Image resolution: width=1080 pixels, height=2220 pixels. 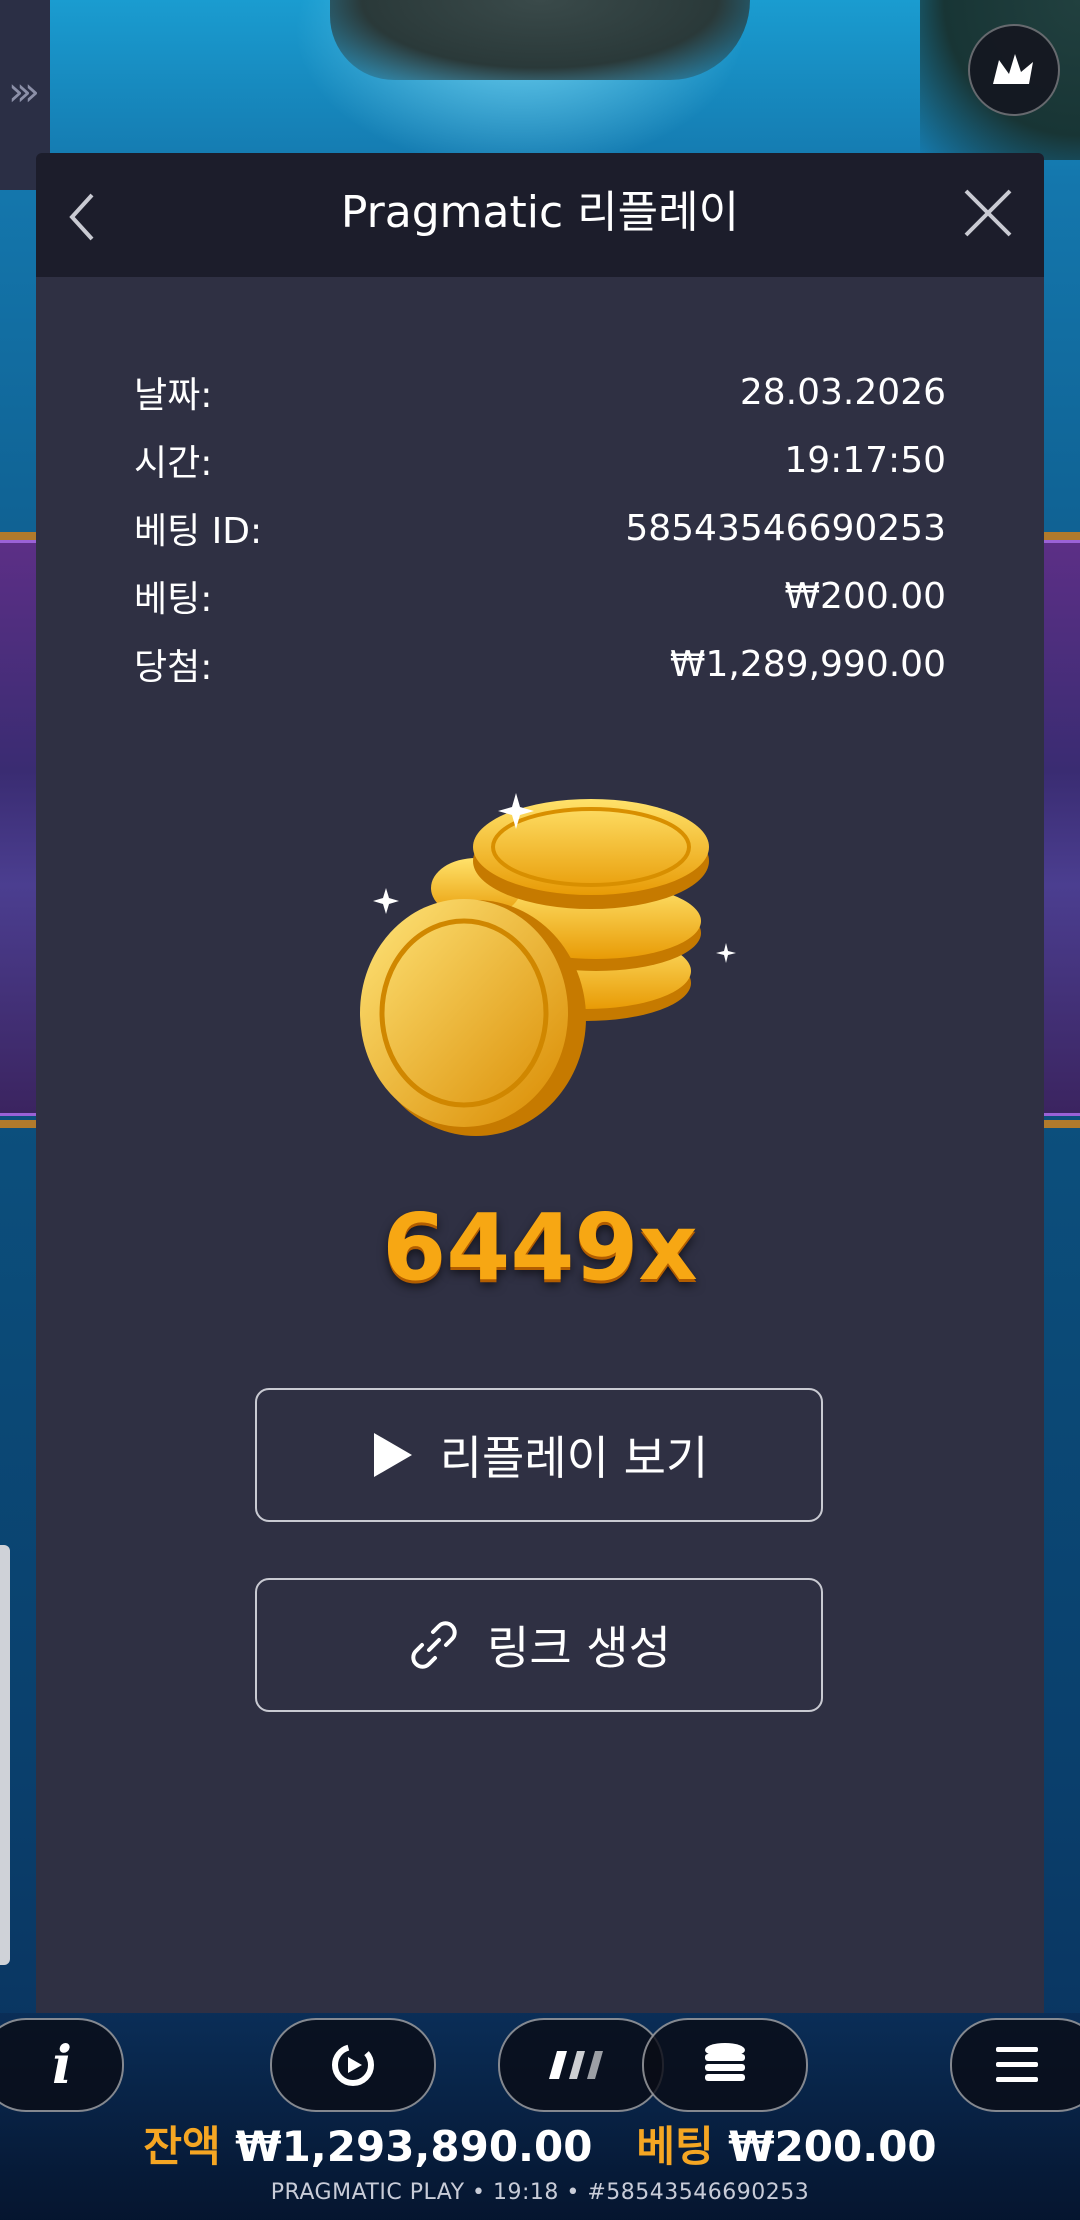 I want to click on balance-label: 잔액, so click(x=182, y=2146).